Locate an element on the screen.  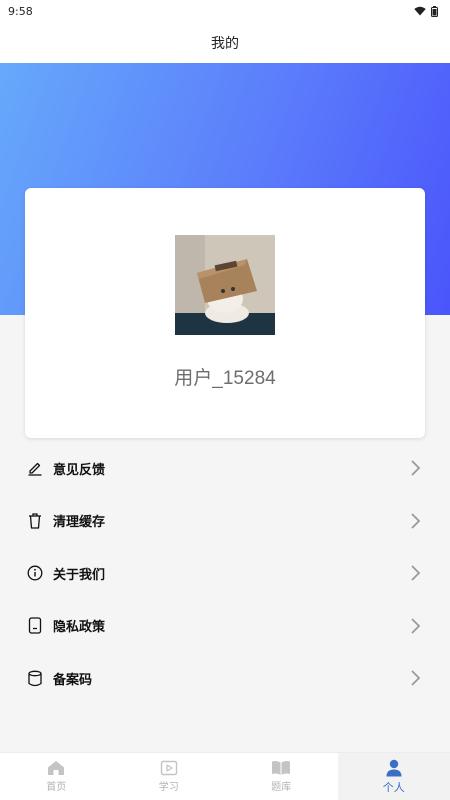
battery-icon is located at coordinates (434, 11).